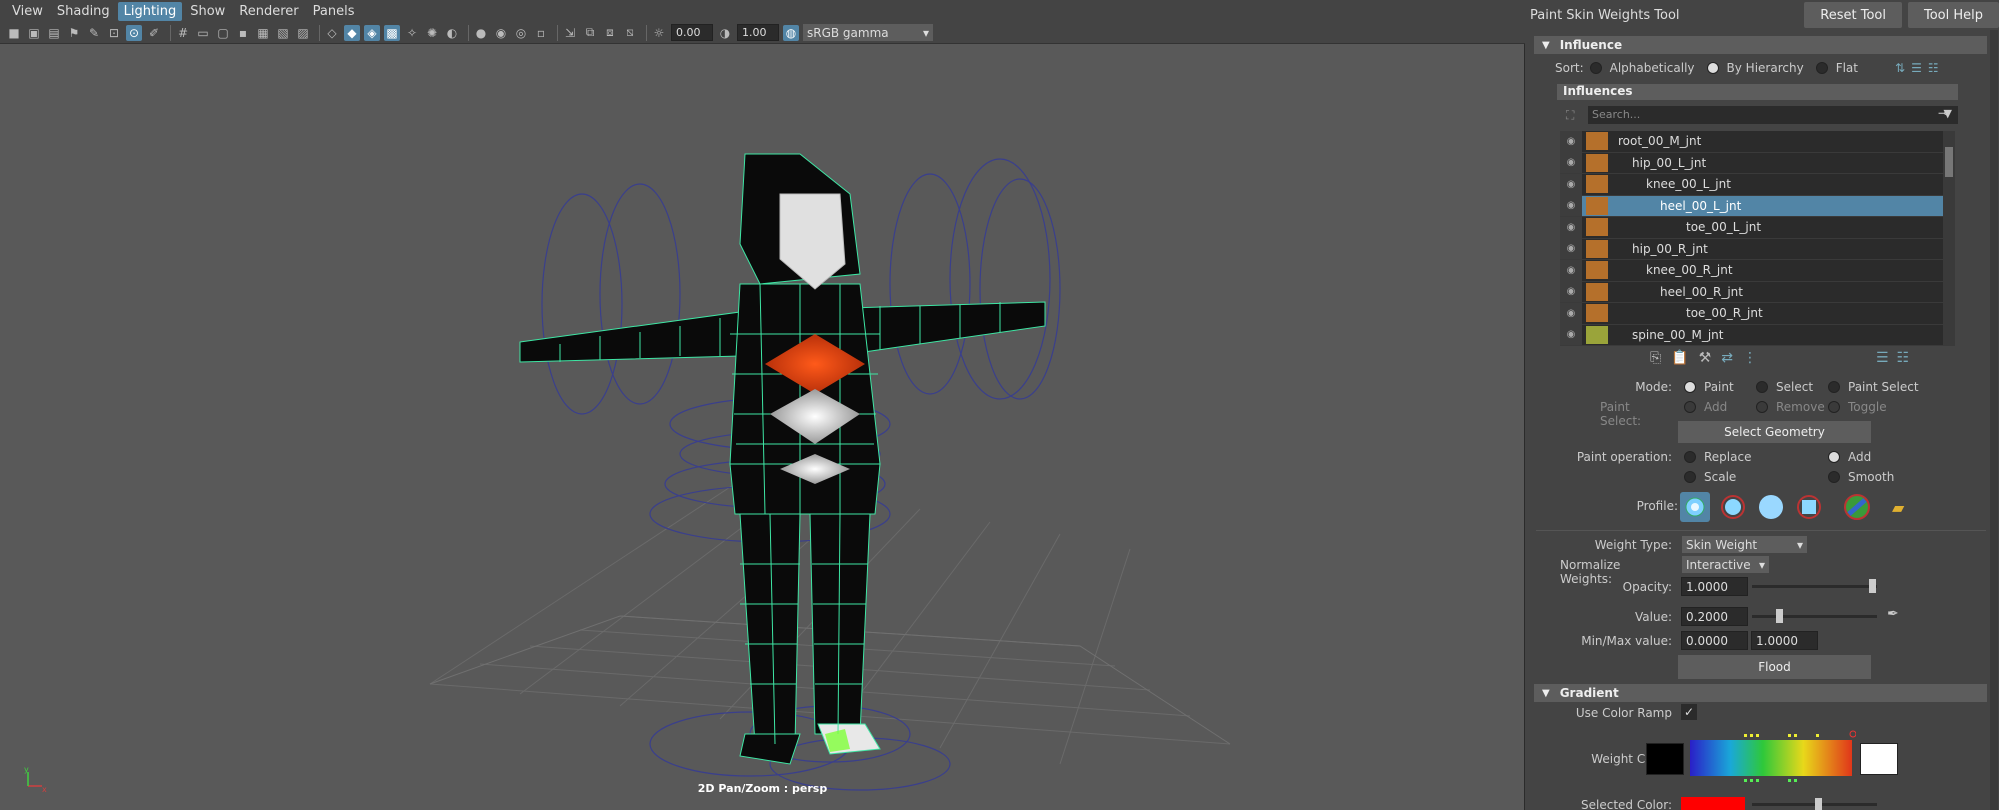 The height and width of the screenshot is (810, 1999). Describe the element at coordinates (1784, 387) in the screenshot. I see `mode-select-option: Select` at that location.